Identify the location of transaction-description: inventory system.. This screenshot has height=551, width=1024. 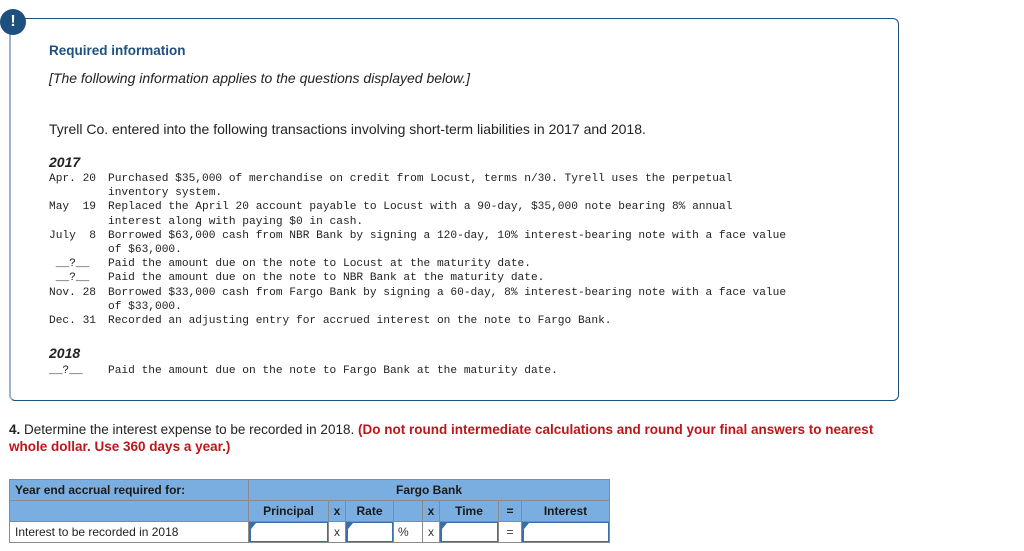
(165, 193).